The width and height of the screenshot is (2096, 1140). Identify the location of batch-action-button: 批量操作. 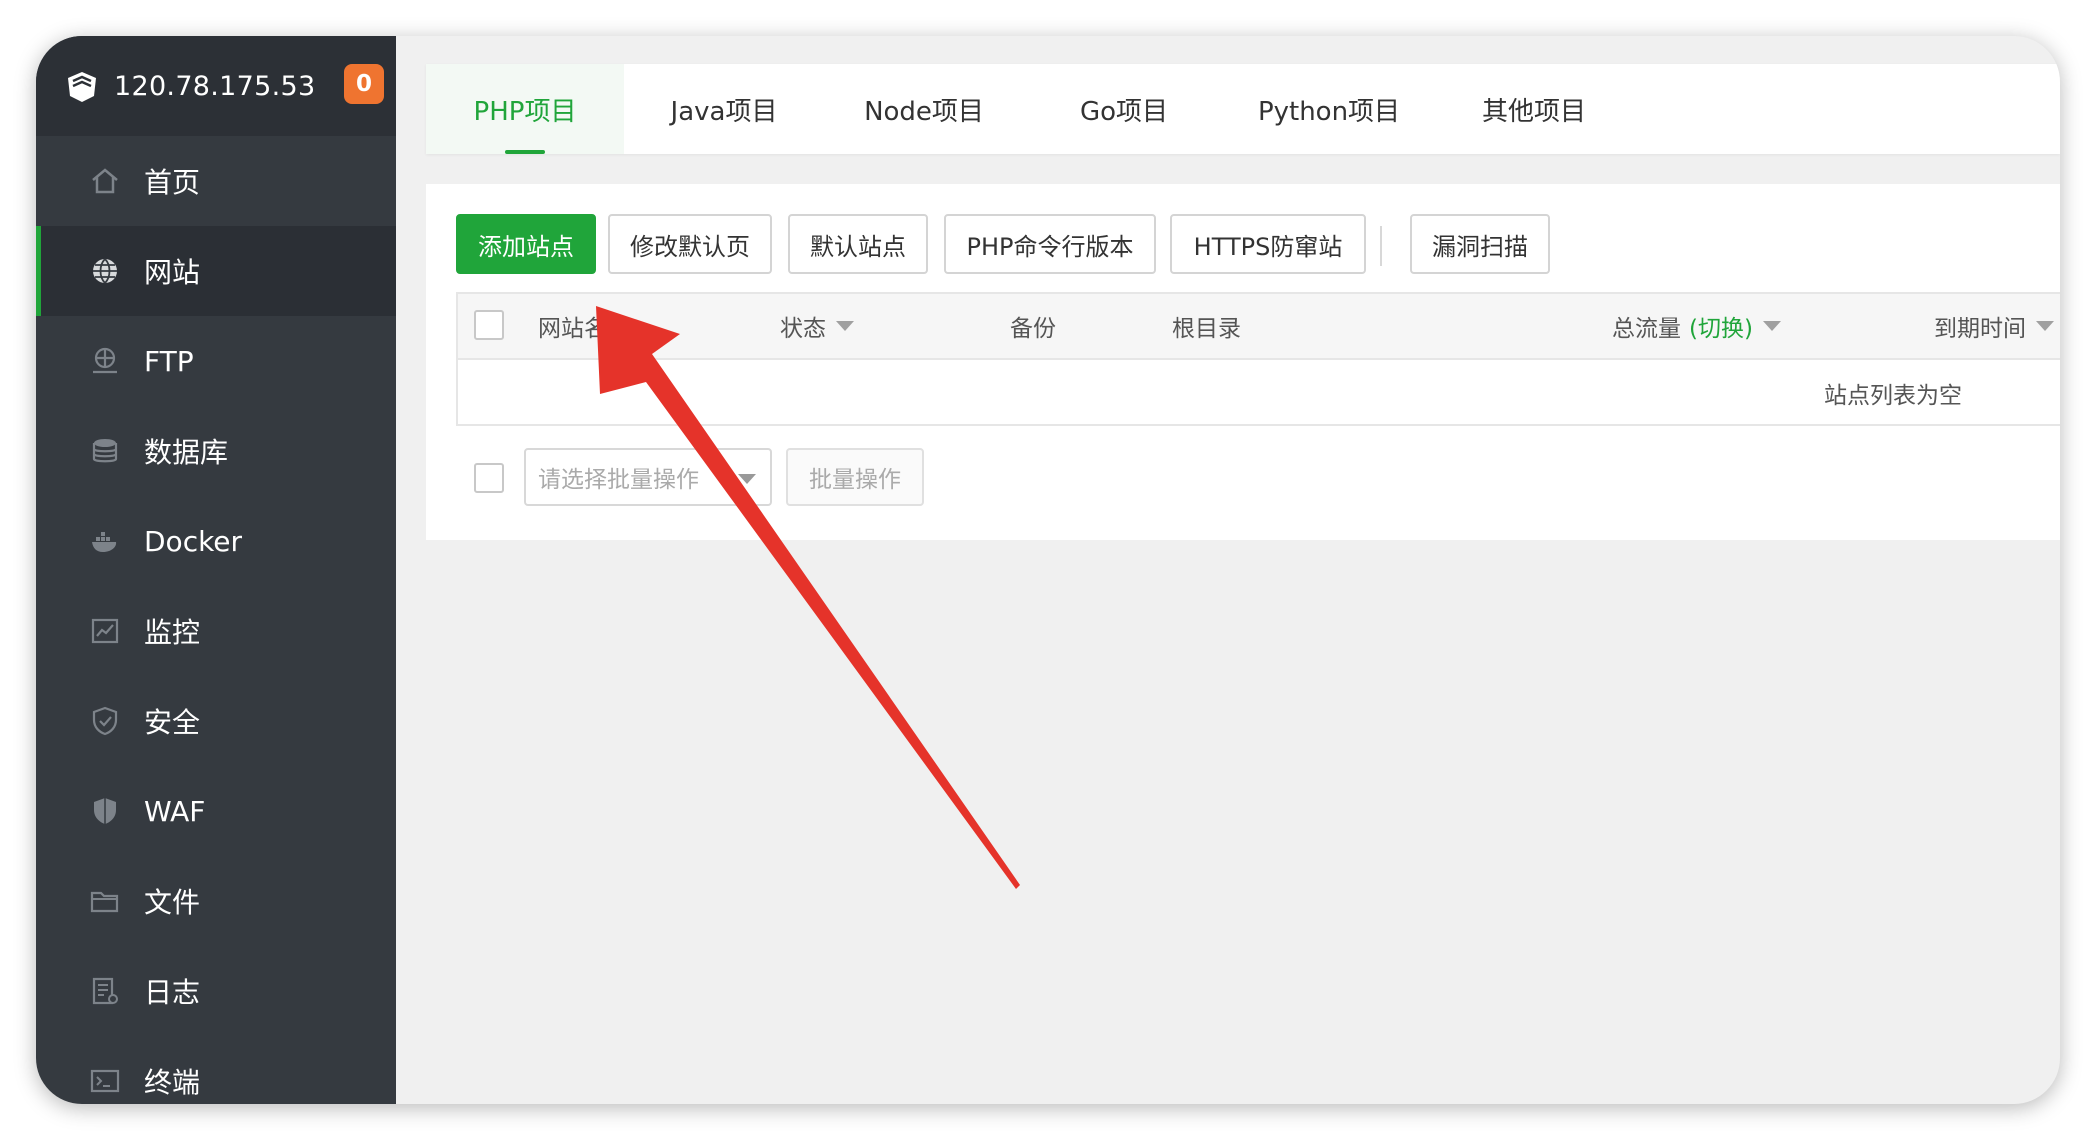
(855, 477).